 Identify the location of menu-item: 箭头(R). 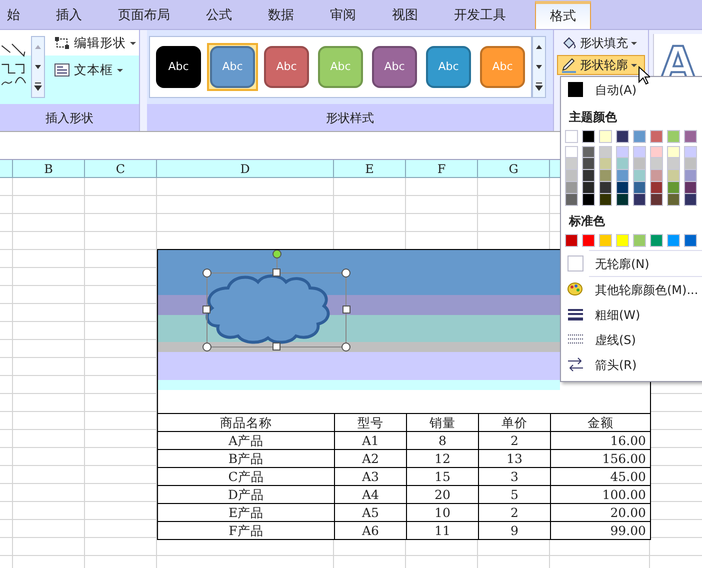
(631, 364).